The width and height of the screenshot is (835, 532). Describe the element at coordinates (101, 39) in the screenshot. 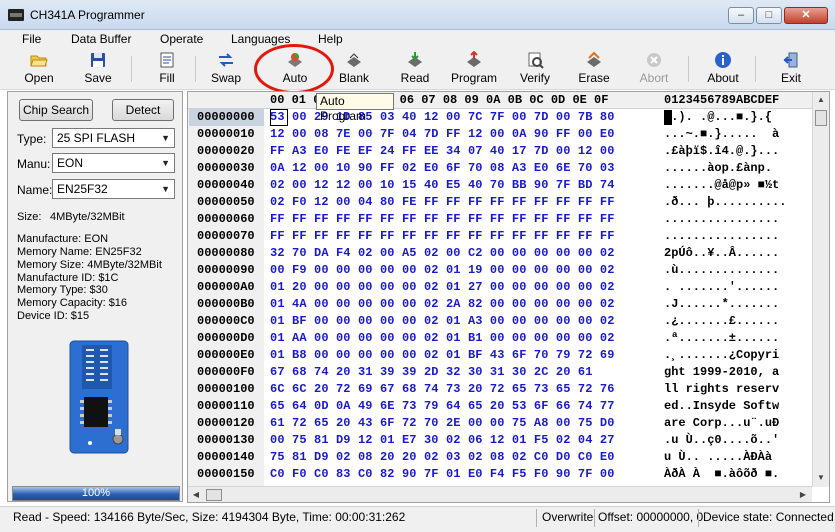

I see `menu-data-buffer: Data Buffer` at that location.